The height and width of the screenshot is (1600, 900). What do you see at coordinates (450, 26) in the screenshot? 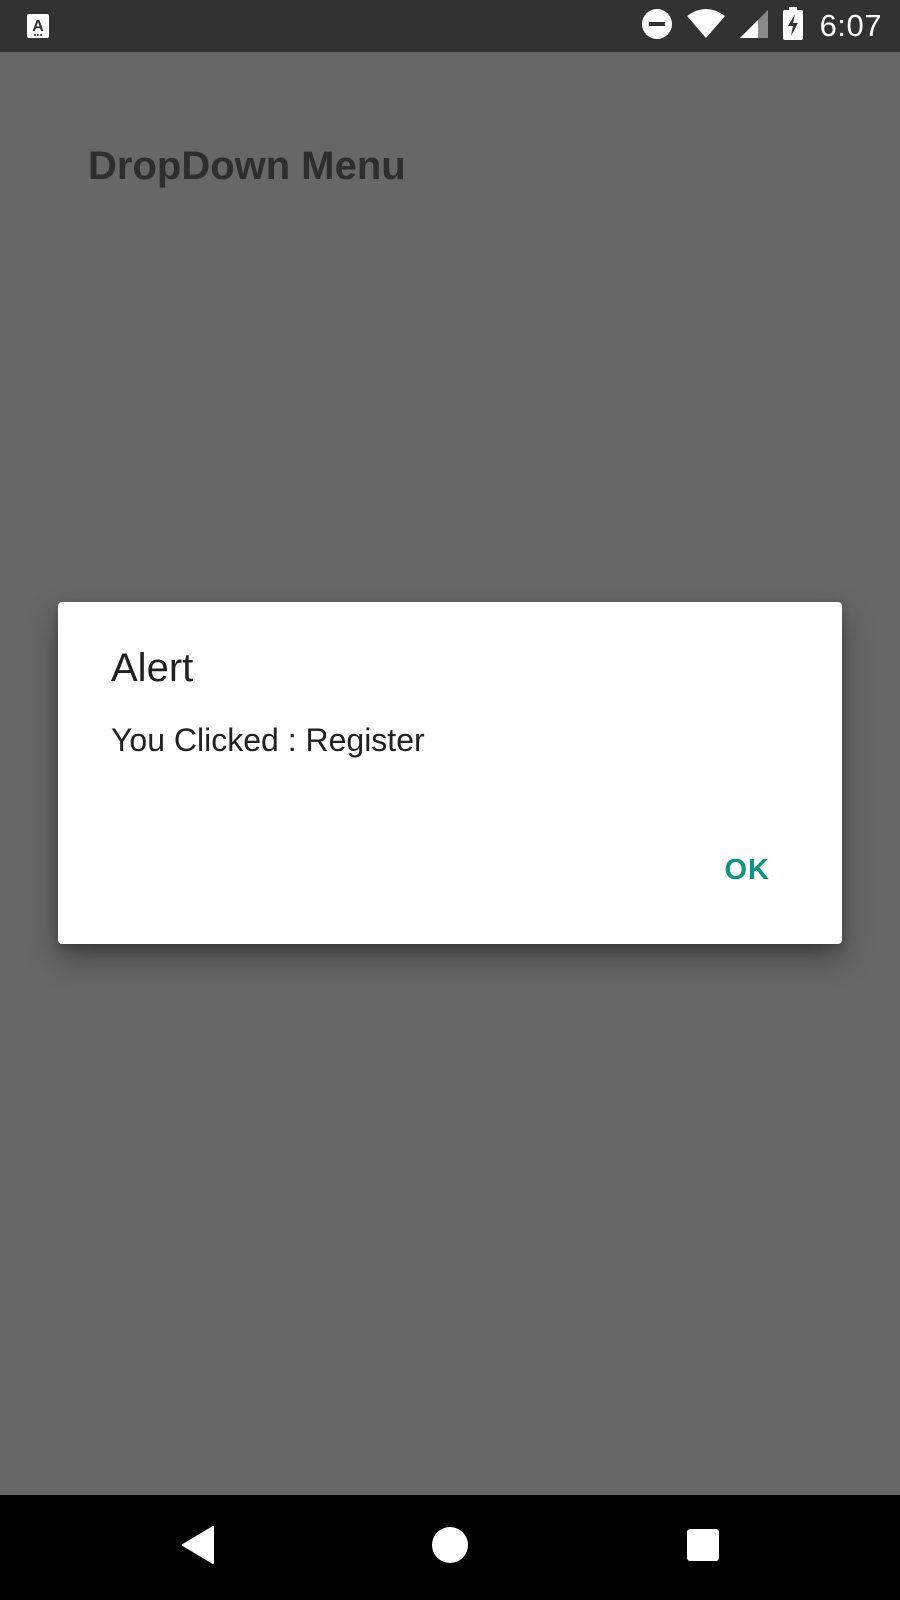
I see `status-bar: A 6:07` at bounding box center [450, 26].